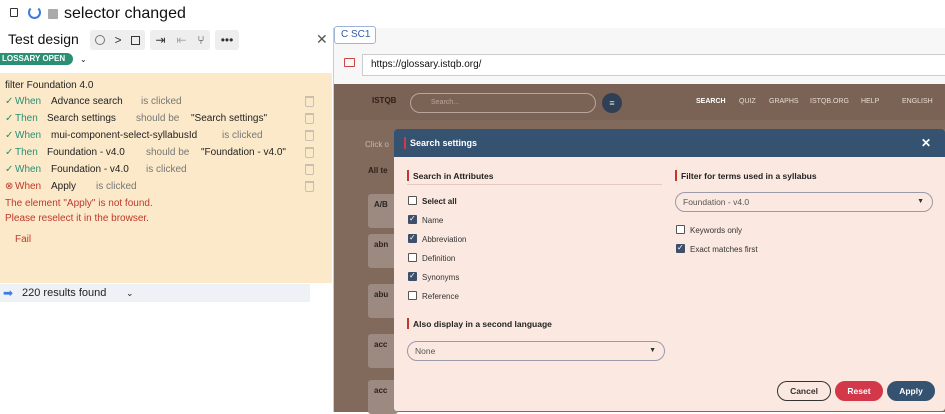 The image size is (945, 414). What do you see at coordinates (14, 12) in the screenshot?
I see `window-icon` at bounding box center [14, 12].